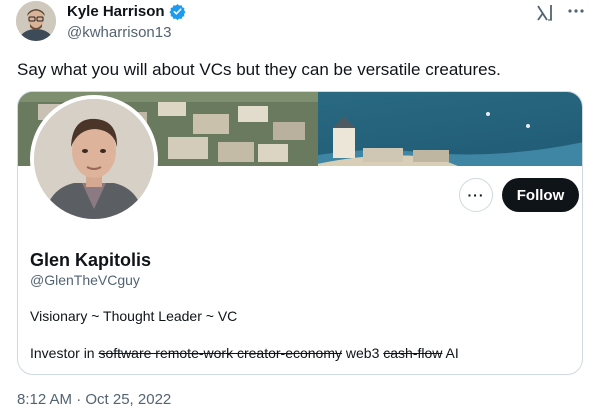 The width and height of the screenshot is (598, 416). What do you see at coordinates (119, 32) in the screenshot?
I see `author-handle: @kwharrison13` at bounding box center [119, 32].